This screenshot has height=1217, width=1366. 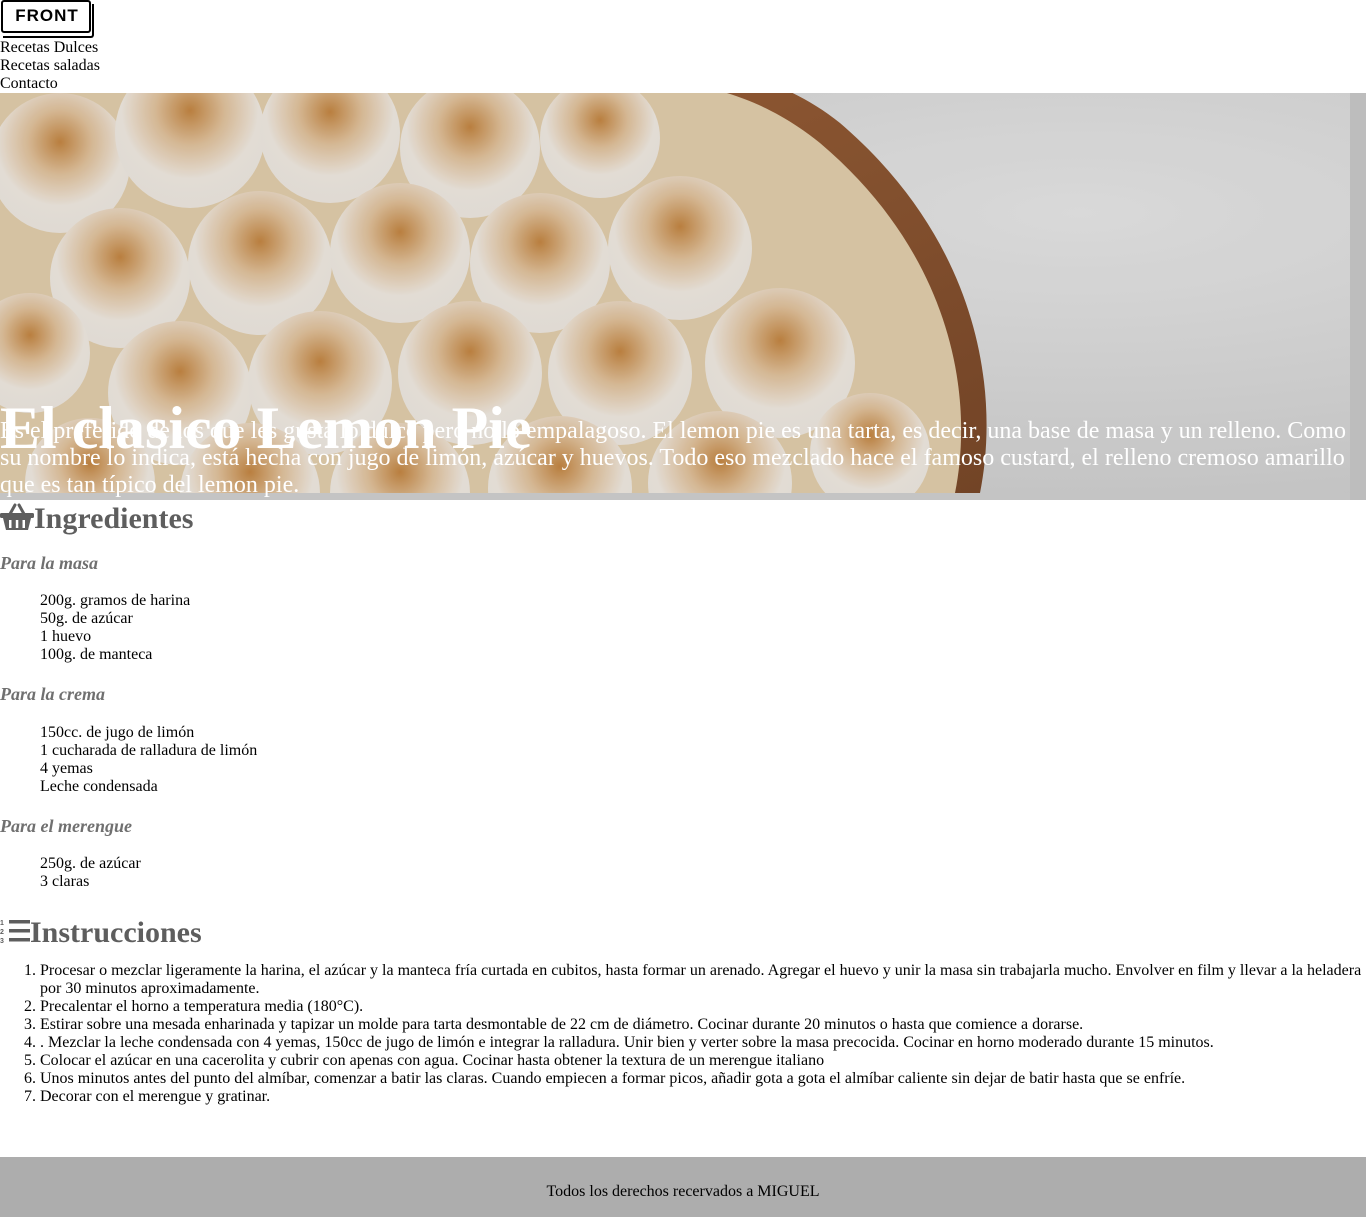 I want to click on copyright-text: Todos los derechos recervados a MIGUEL, so click(x=683, y=1191).